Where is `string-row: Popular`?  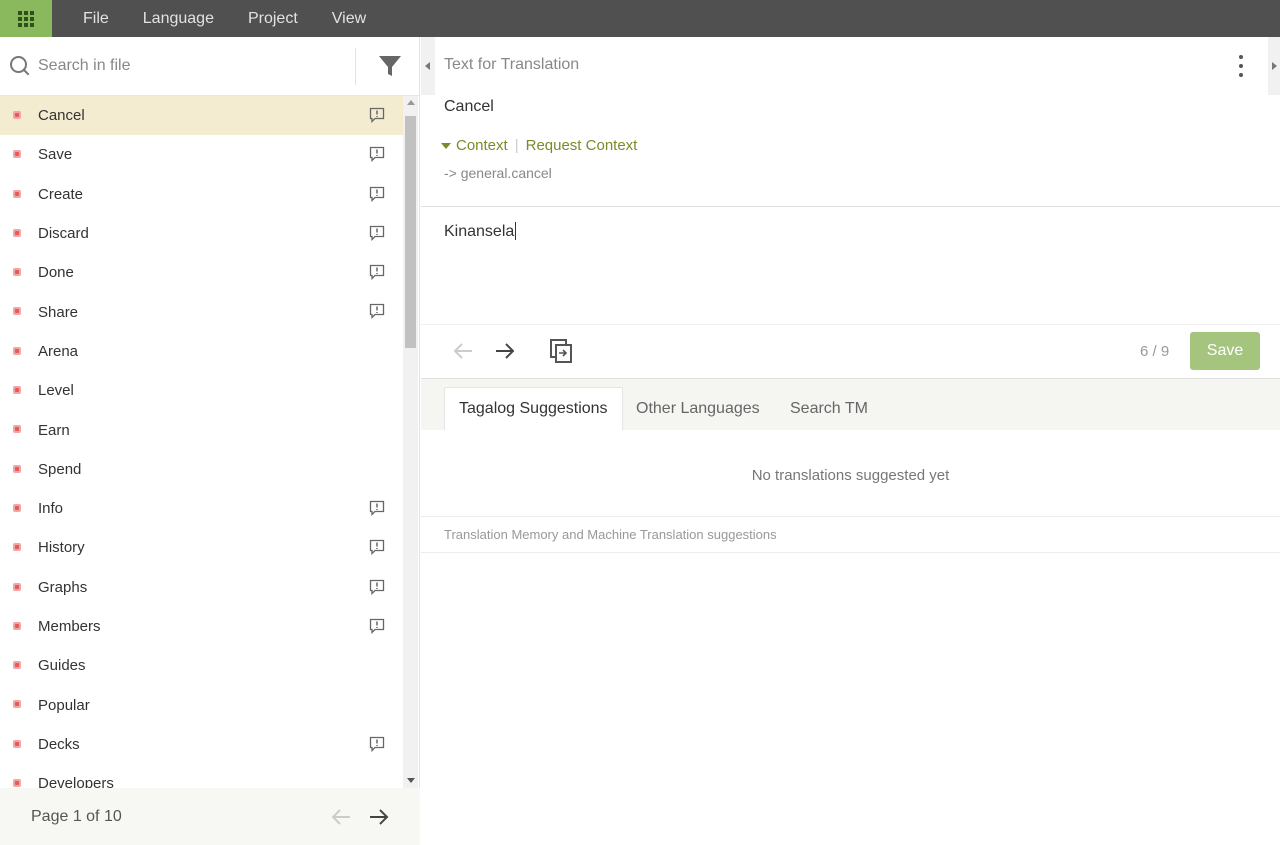 string-row: Popular is located at coordinates (201, 704).